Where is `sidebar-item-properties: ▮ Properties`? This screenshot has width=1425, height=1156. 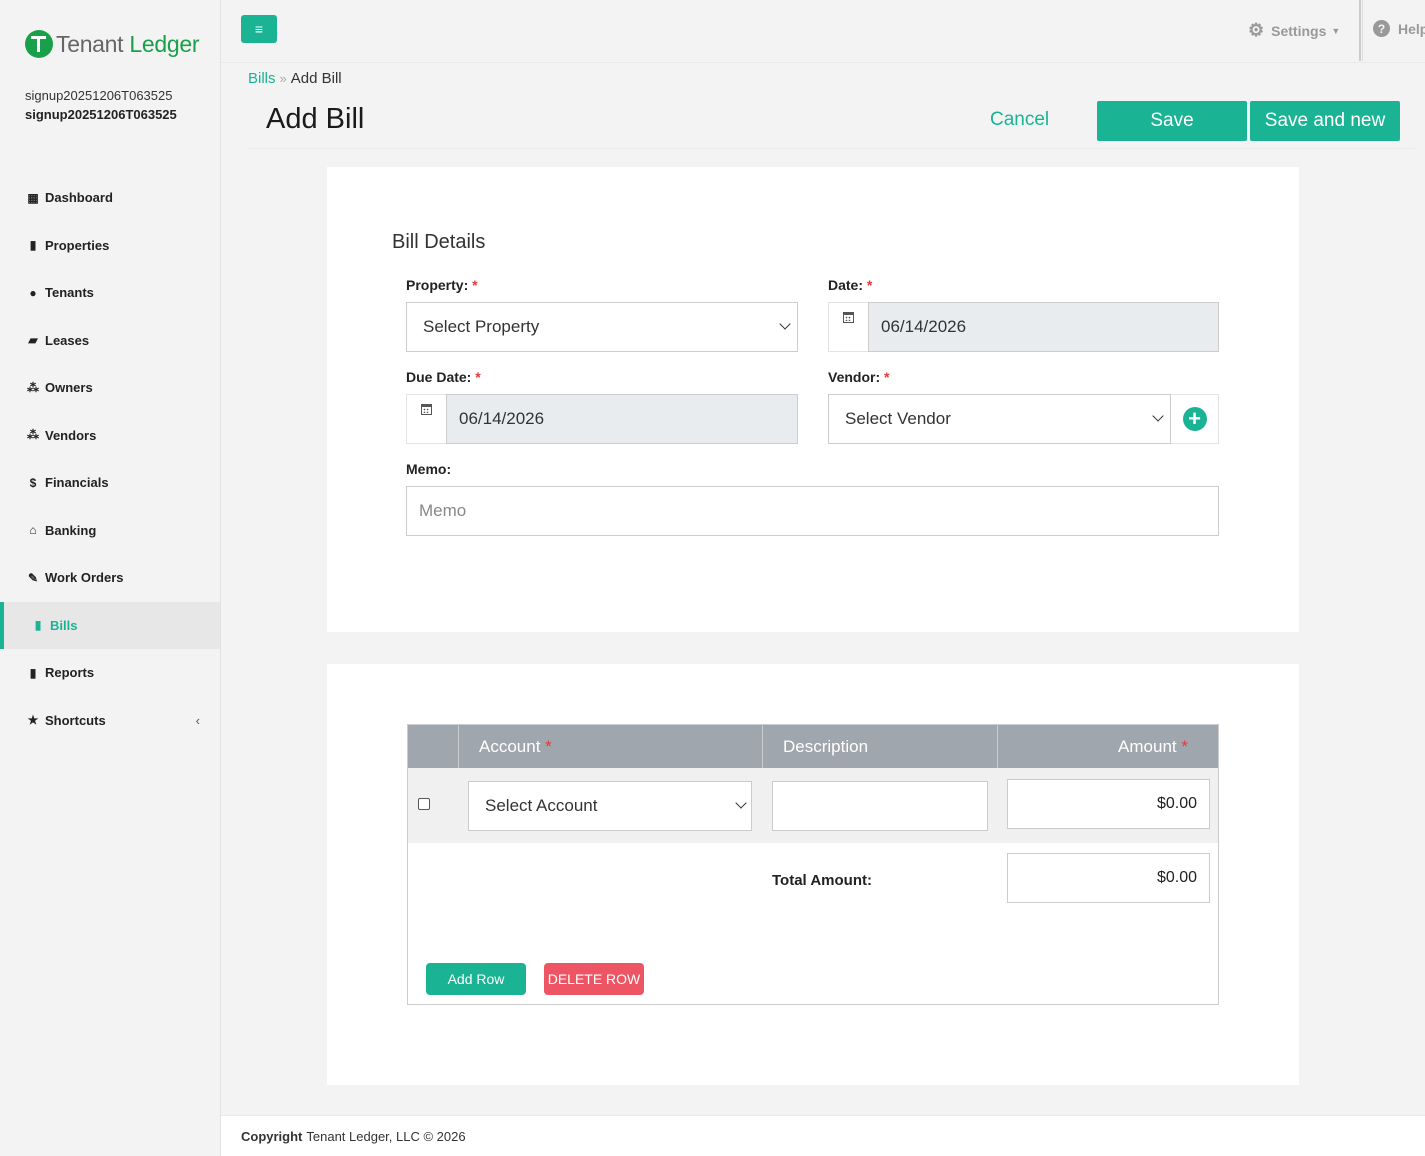
sidebar-item-properties: ▮ Properties is located at coordinates (110, 246).